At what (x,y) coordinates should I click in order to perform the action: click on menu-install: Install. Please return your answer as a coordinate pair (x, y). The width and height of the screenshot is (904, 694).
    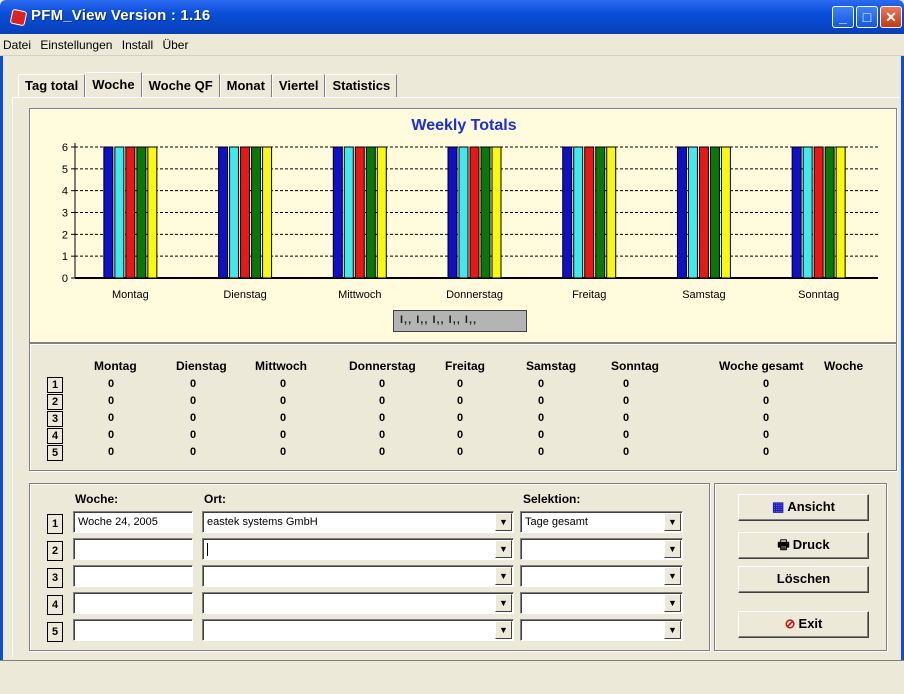
    Looking at the image, I should click on (137, 43).